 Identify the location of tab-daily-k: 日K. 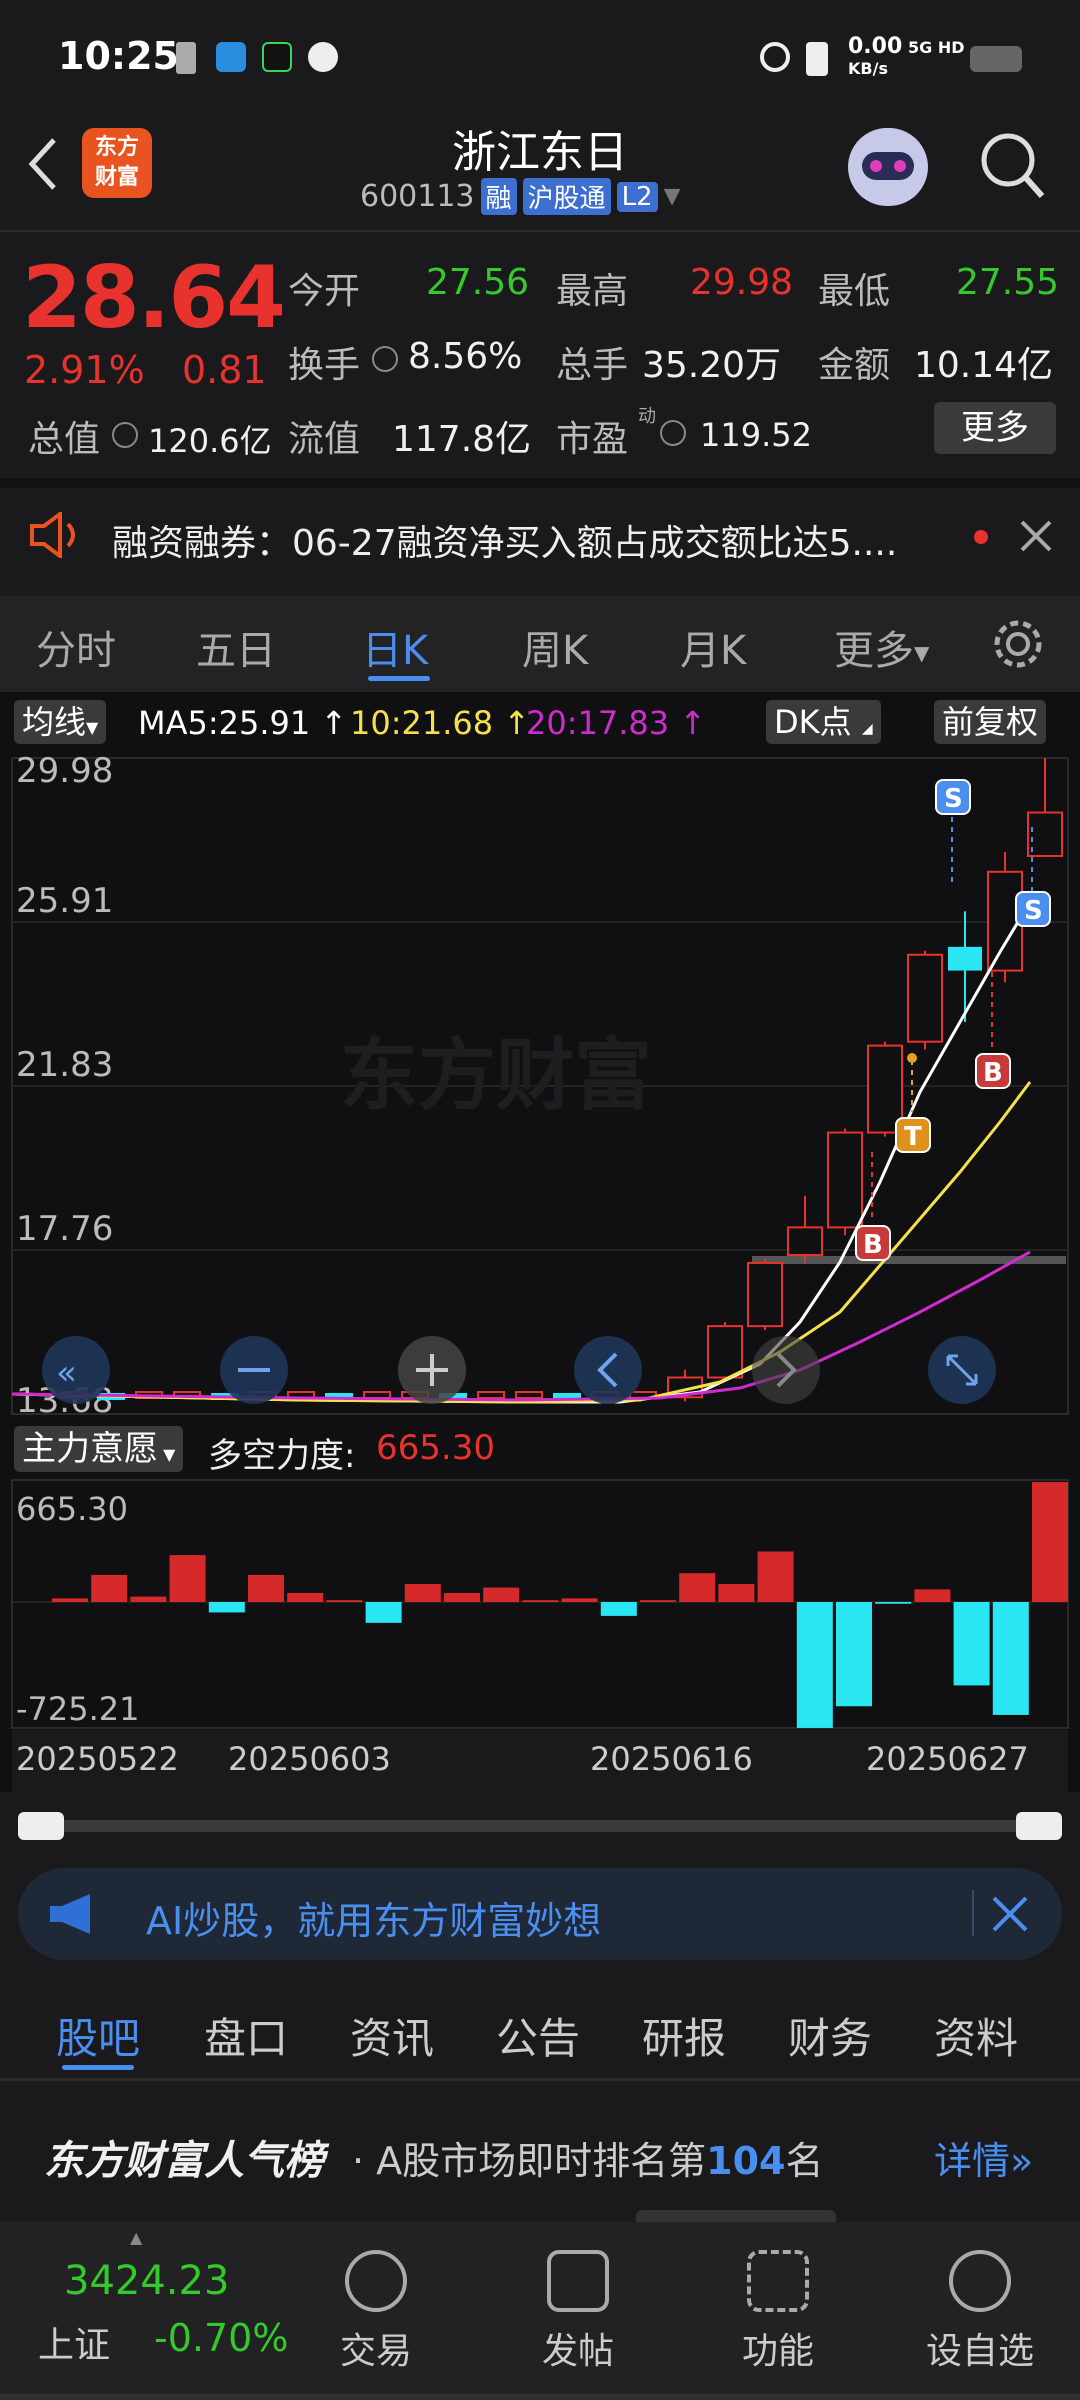
(395, 647).